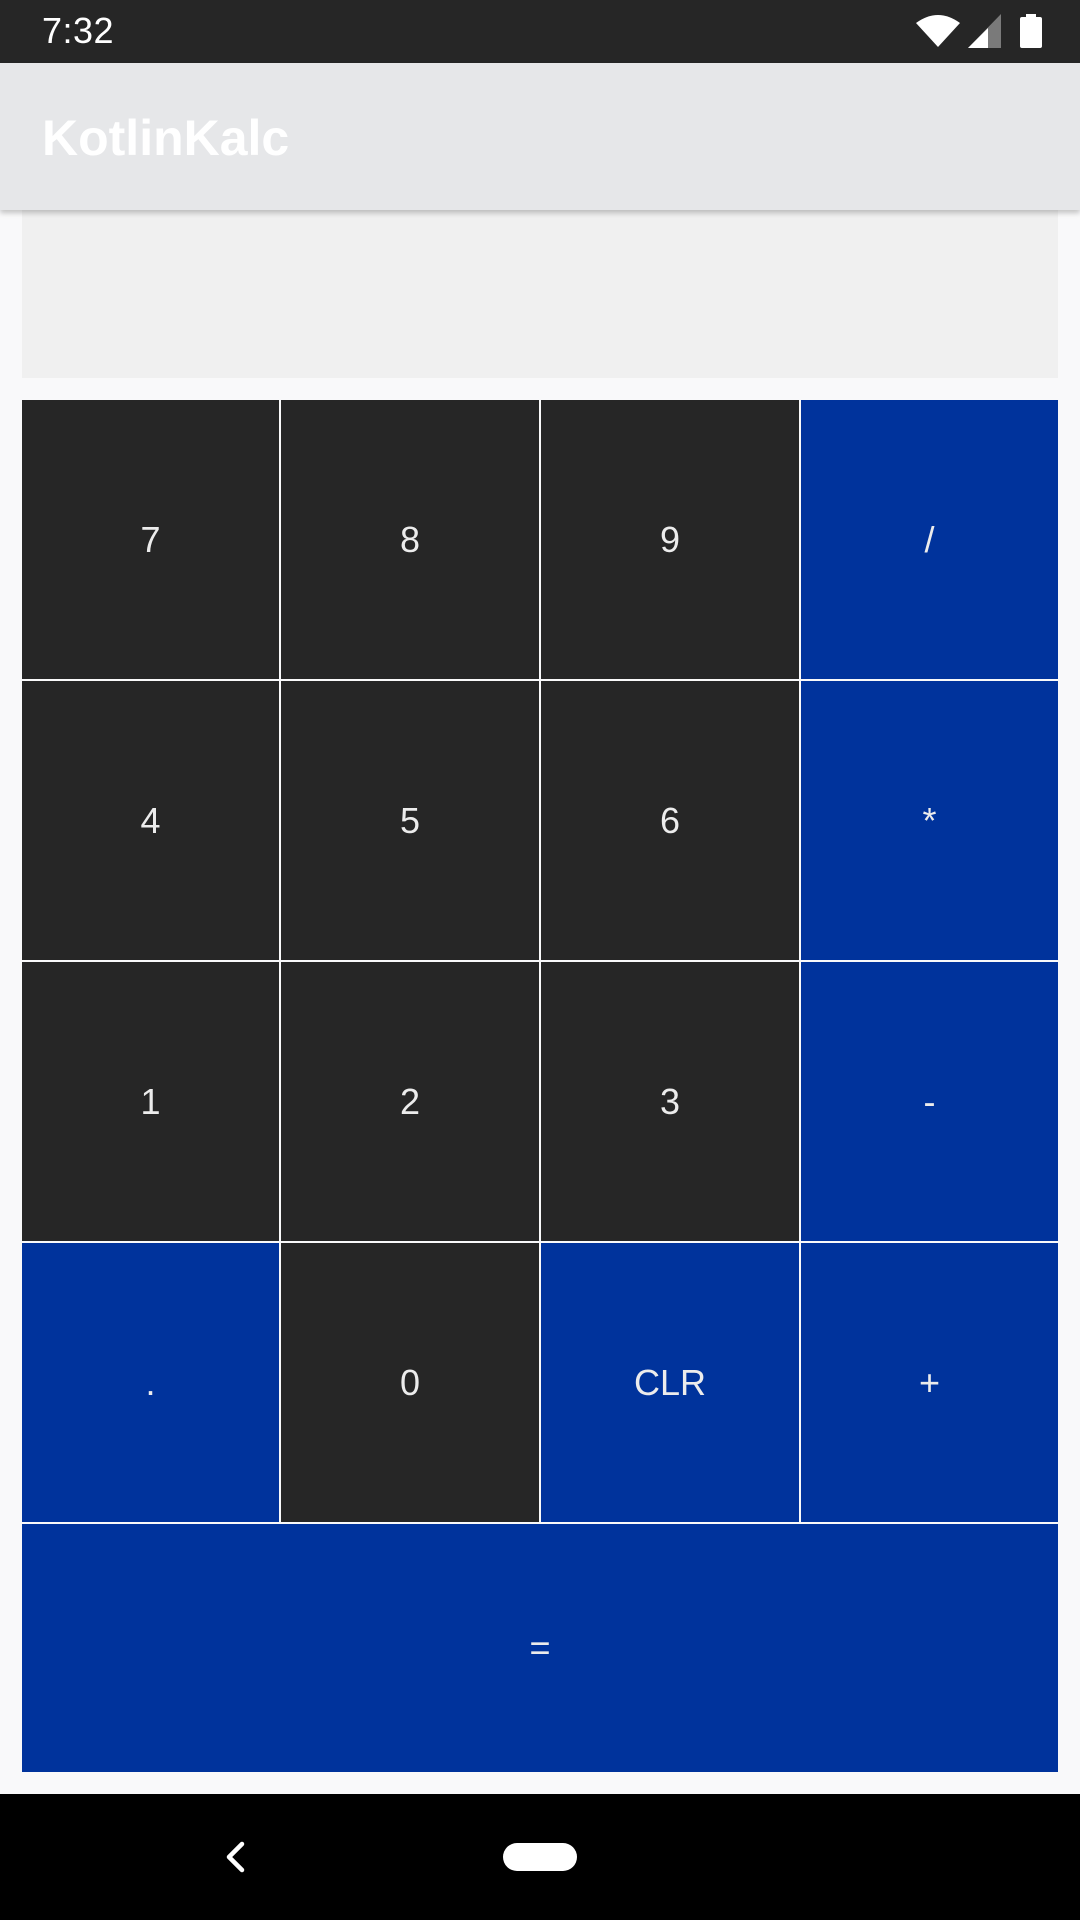 Image resolution: width=1080 pixels, height=1920 pixels. I want to click on key-1: 1, so click(150, 1101).